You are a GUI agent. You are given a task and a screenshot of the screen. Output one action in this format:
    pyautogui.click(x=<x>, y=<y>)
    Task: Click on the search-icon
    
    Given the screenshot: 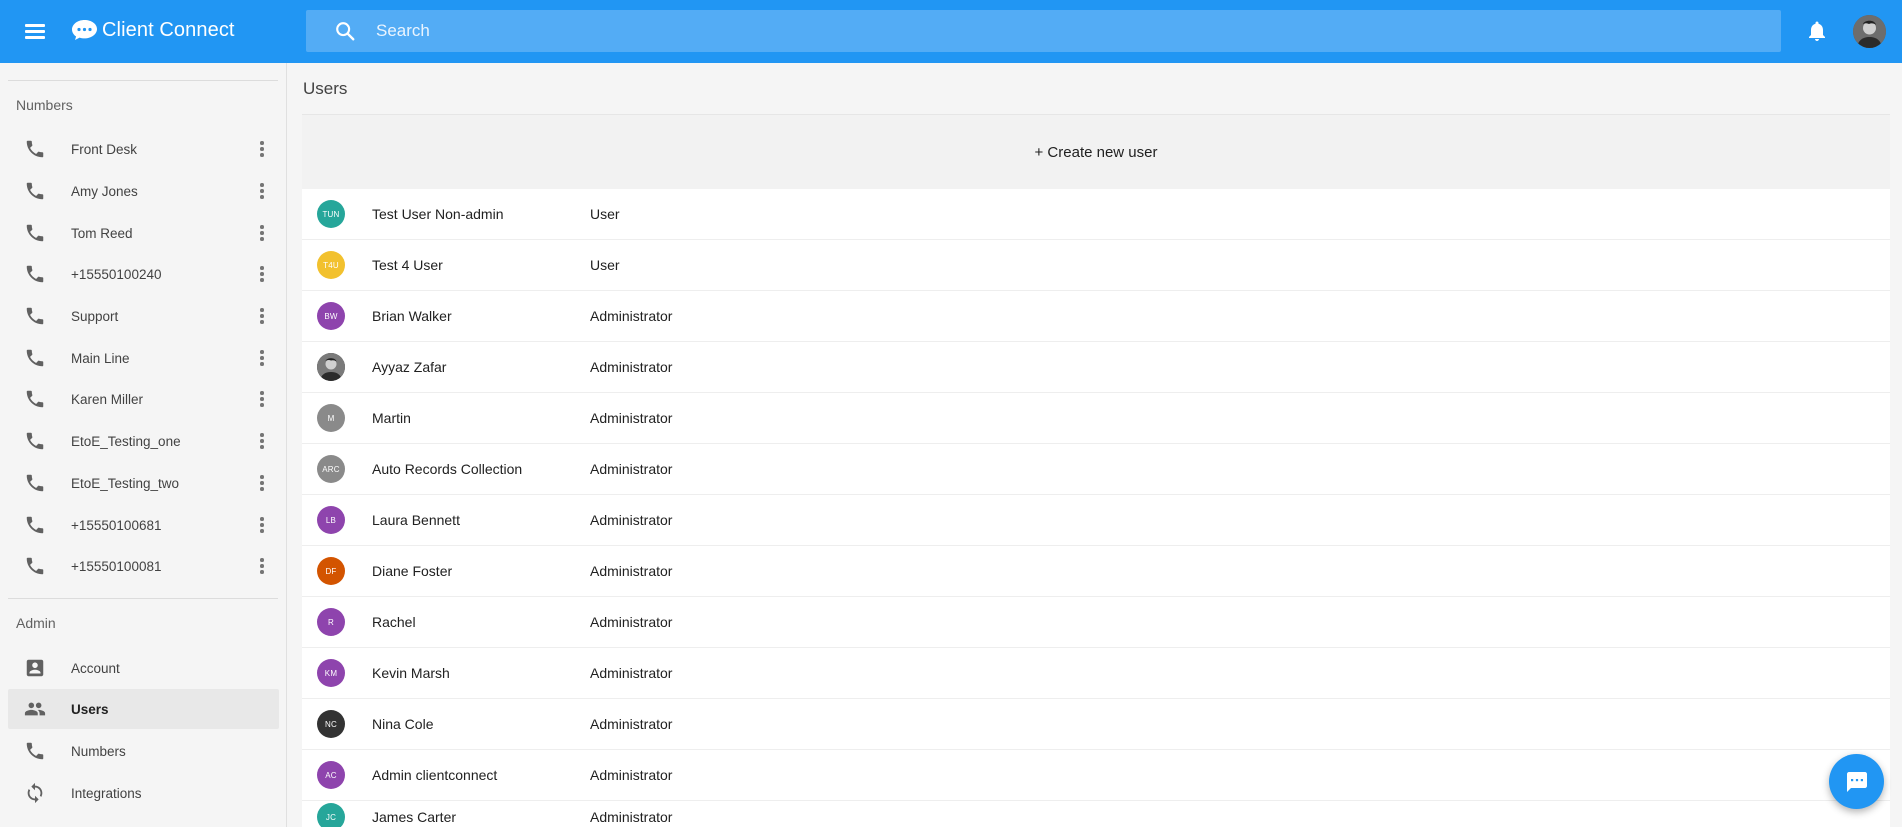 What is the action you would take?
    pyautogui.click(x=345, y=31)
    